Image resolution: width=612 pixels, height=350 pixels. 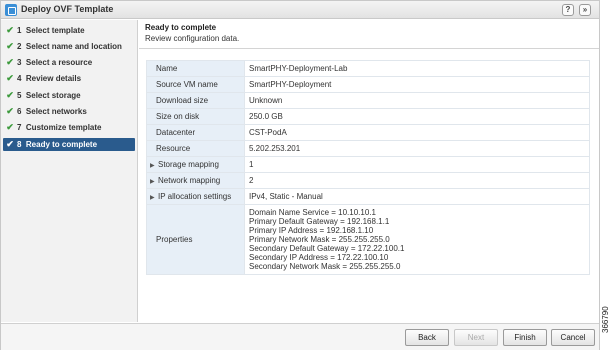 What do you see at coordinates (19, 144) in the screenshot?
I see `step-number: 8` at bounding box center [19, 144].